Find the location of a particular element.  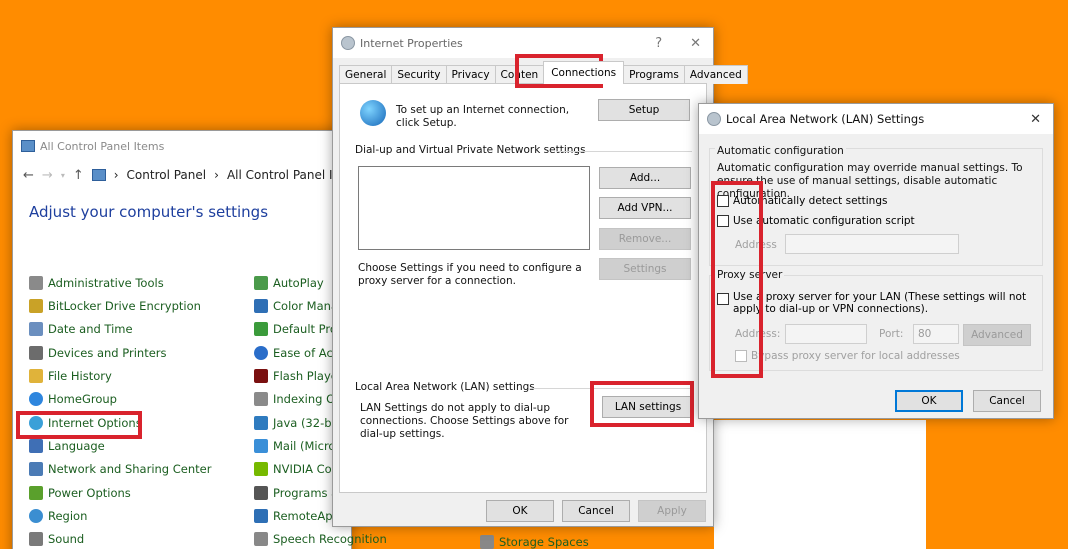

setup-button: Setup is located at coordinates (644, 110).